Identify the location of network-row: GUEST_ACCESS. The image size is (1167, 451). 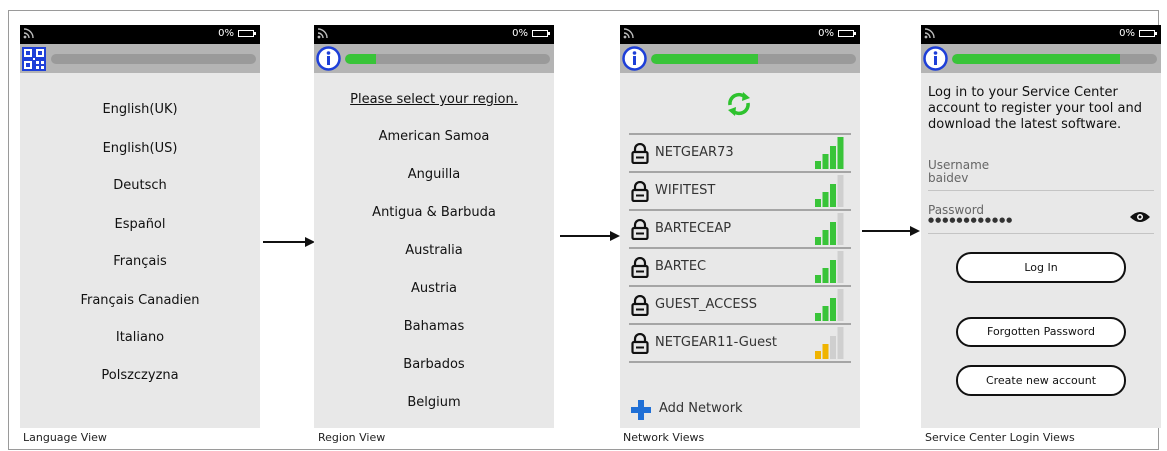
(740, 306).